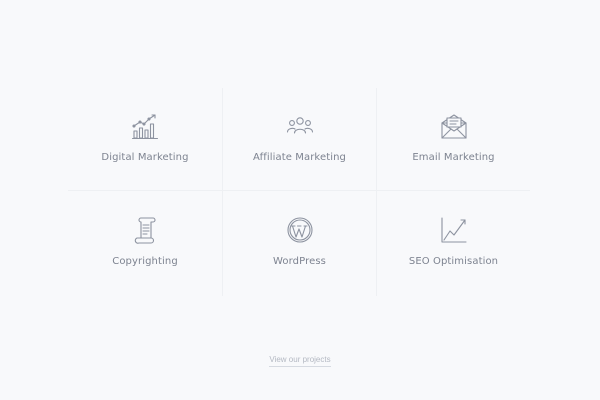  What do you see at coordinates (145, 126) in the screenshot?
I see `bar-chart-growth-icon` at bounding box center [145, 126].